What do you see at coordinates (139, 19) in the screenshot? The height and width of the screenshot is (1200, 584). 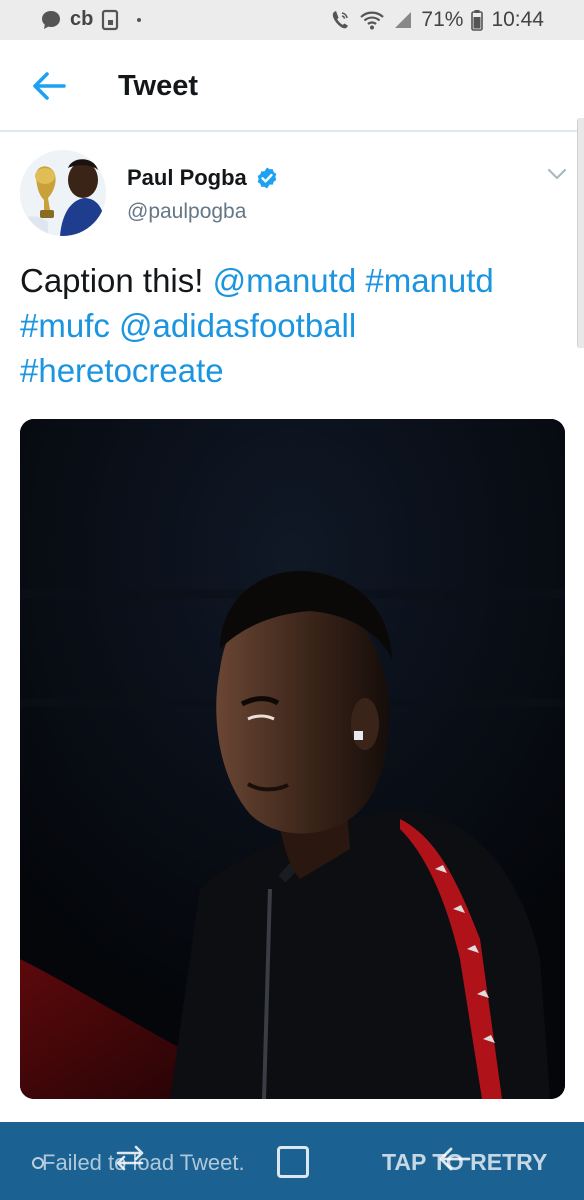 I see `status-dot-icon` at bounding box center [139, 19].